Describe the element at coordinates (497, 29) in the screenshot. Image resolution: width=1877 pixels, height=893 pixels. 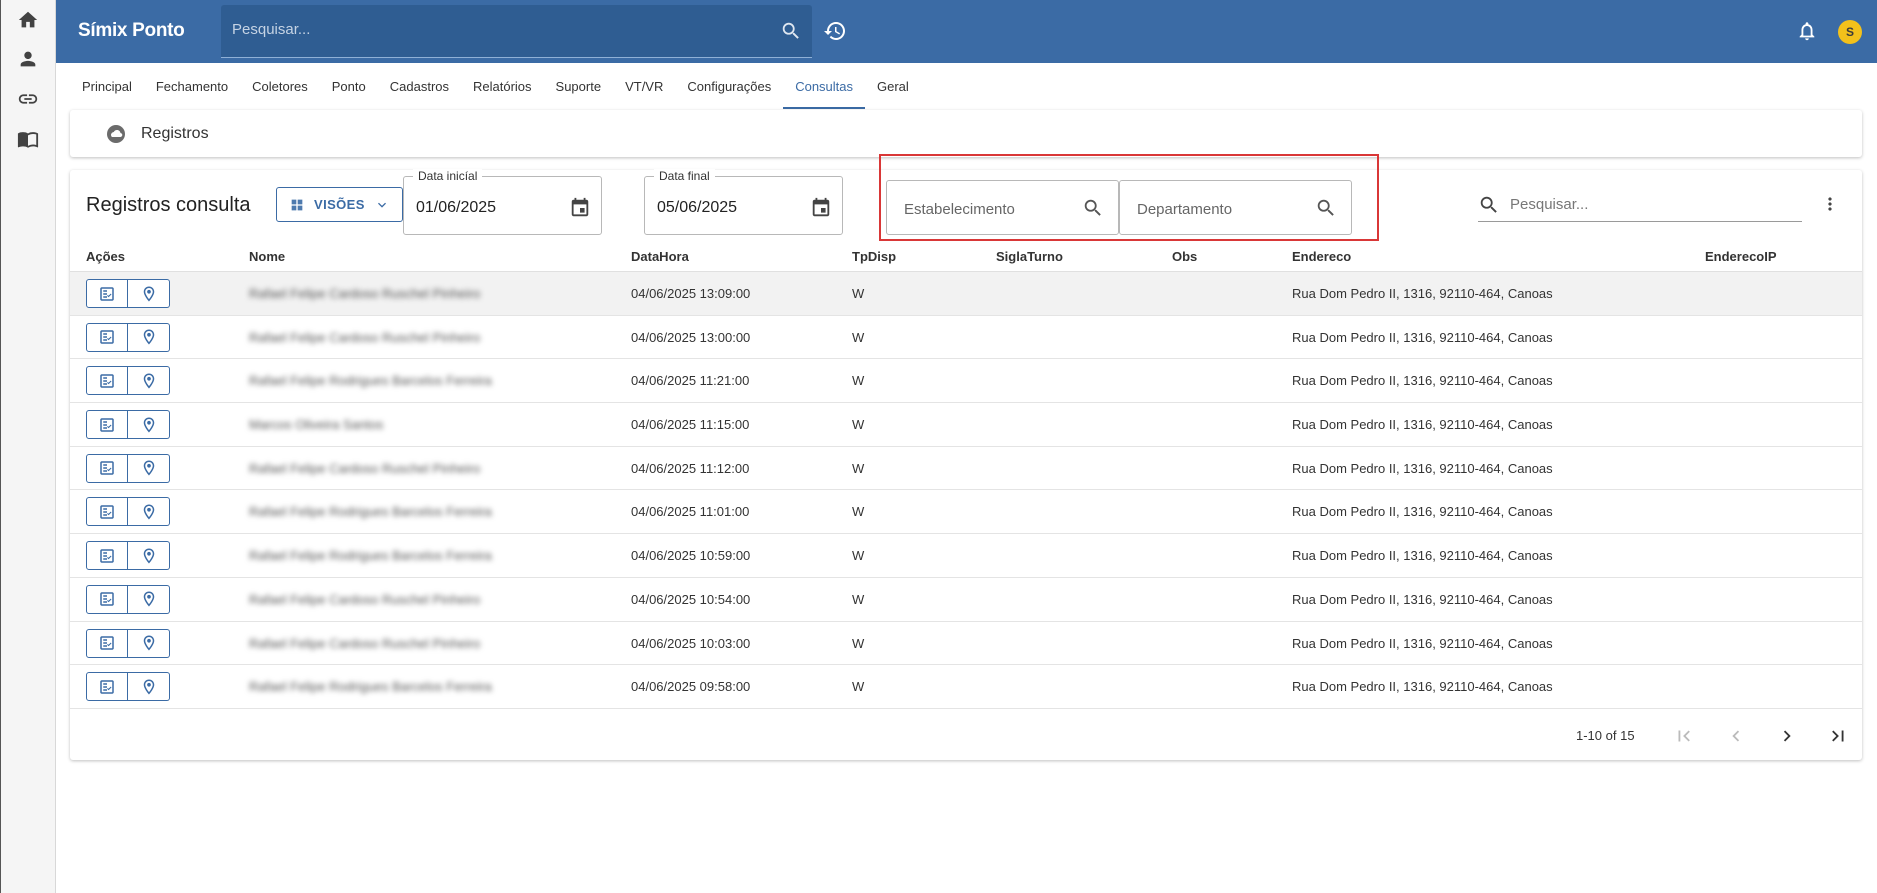
I see `top-search-input` at that location.